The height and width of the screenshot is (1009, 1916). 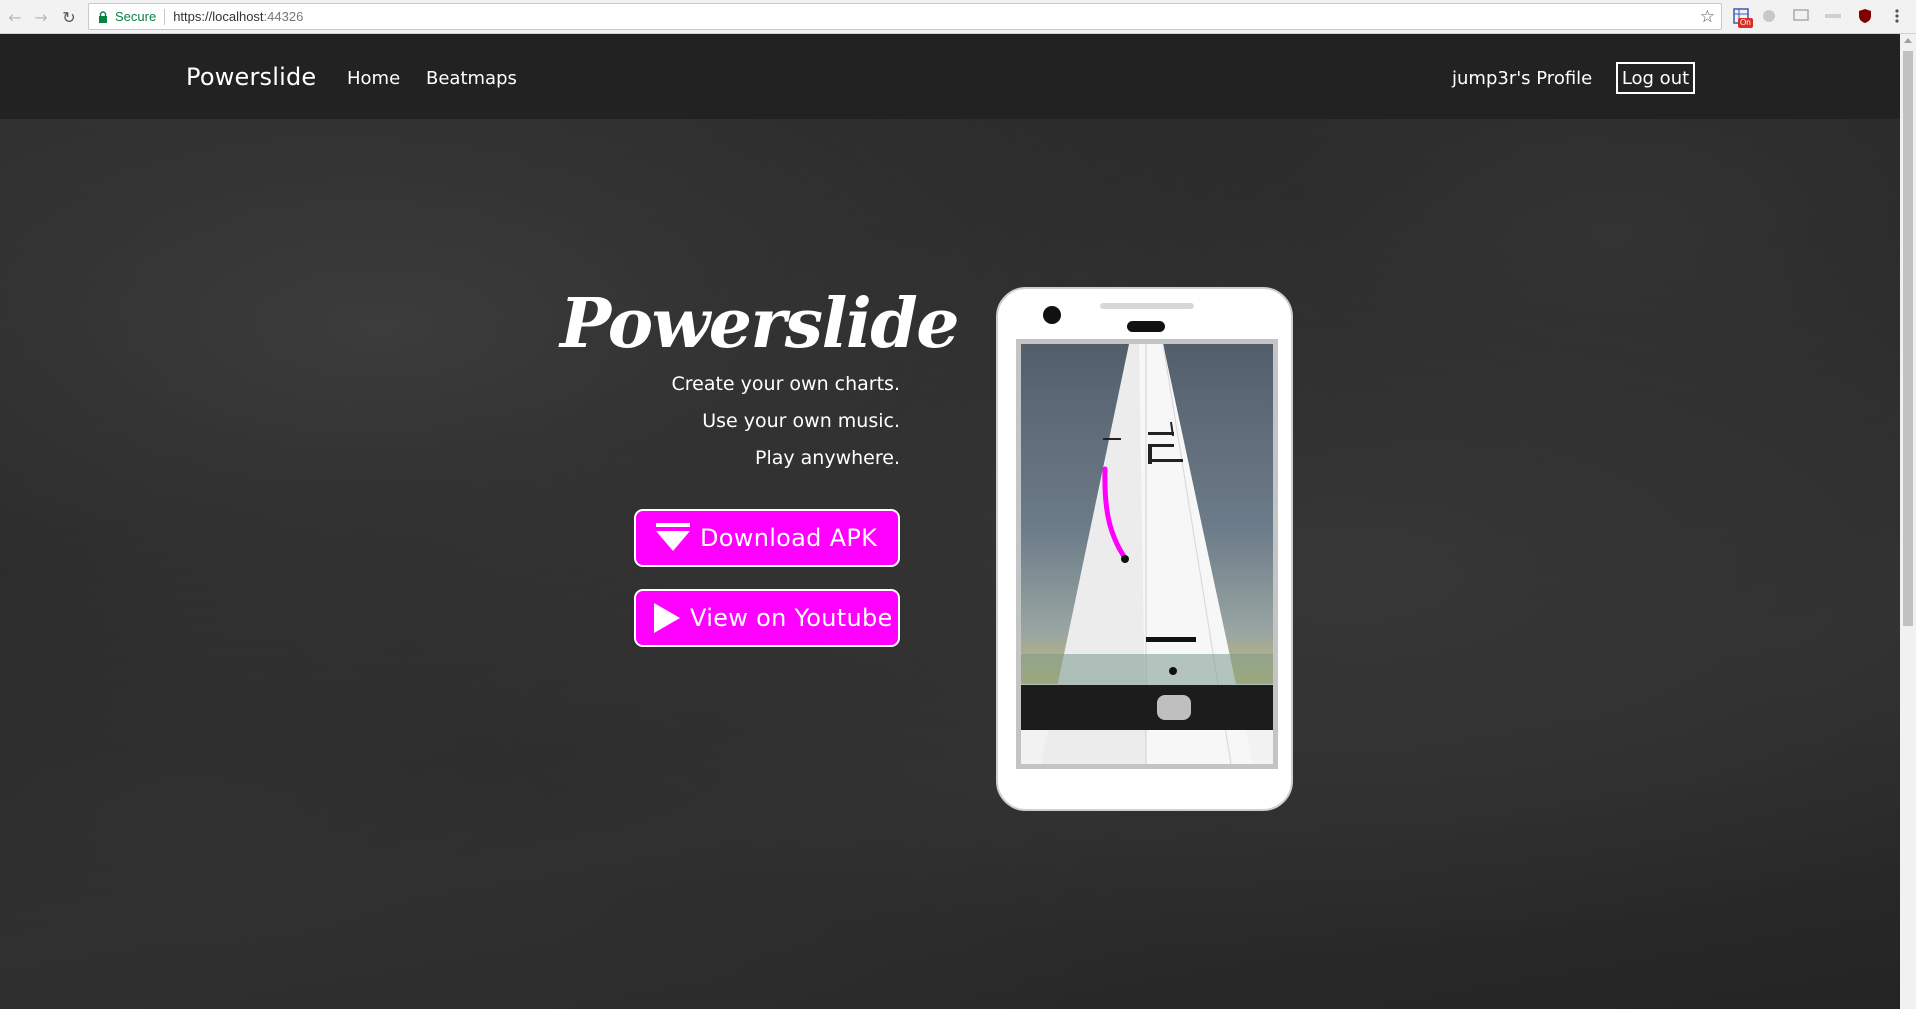 What do you see at coordinates (238, 16) in the screenshot?
I see `url-host: localhost` at bounding box center [238, 16].